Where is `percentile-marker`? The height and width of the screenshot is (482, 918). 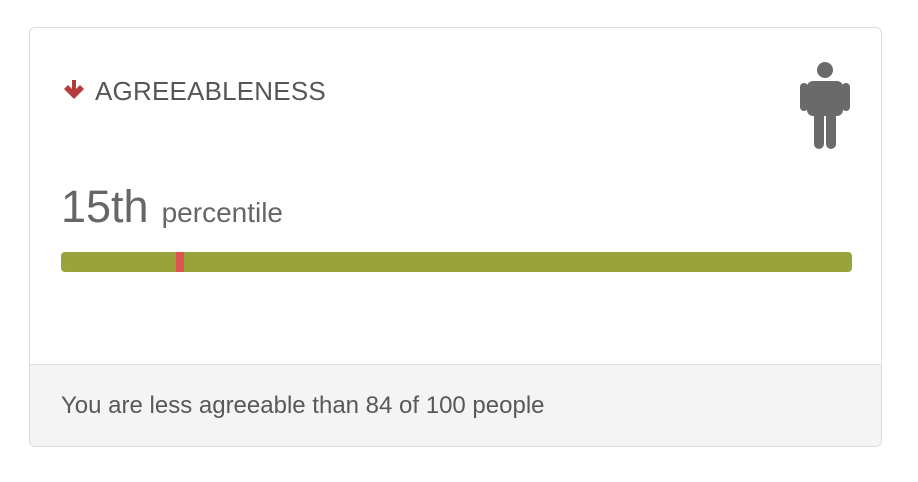 percentile-marker is located at coordinates (179, 262).